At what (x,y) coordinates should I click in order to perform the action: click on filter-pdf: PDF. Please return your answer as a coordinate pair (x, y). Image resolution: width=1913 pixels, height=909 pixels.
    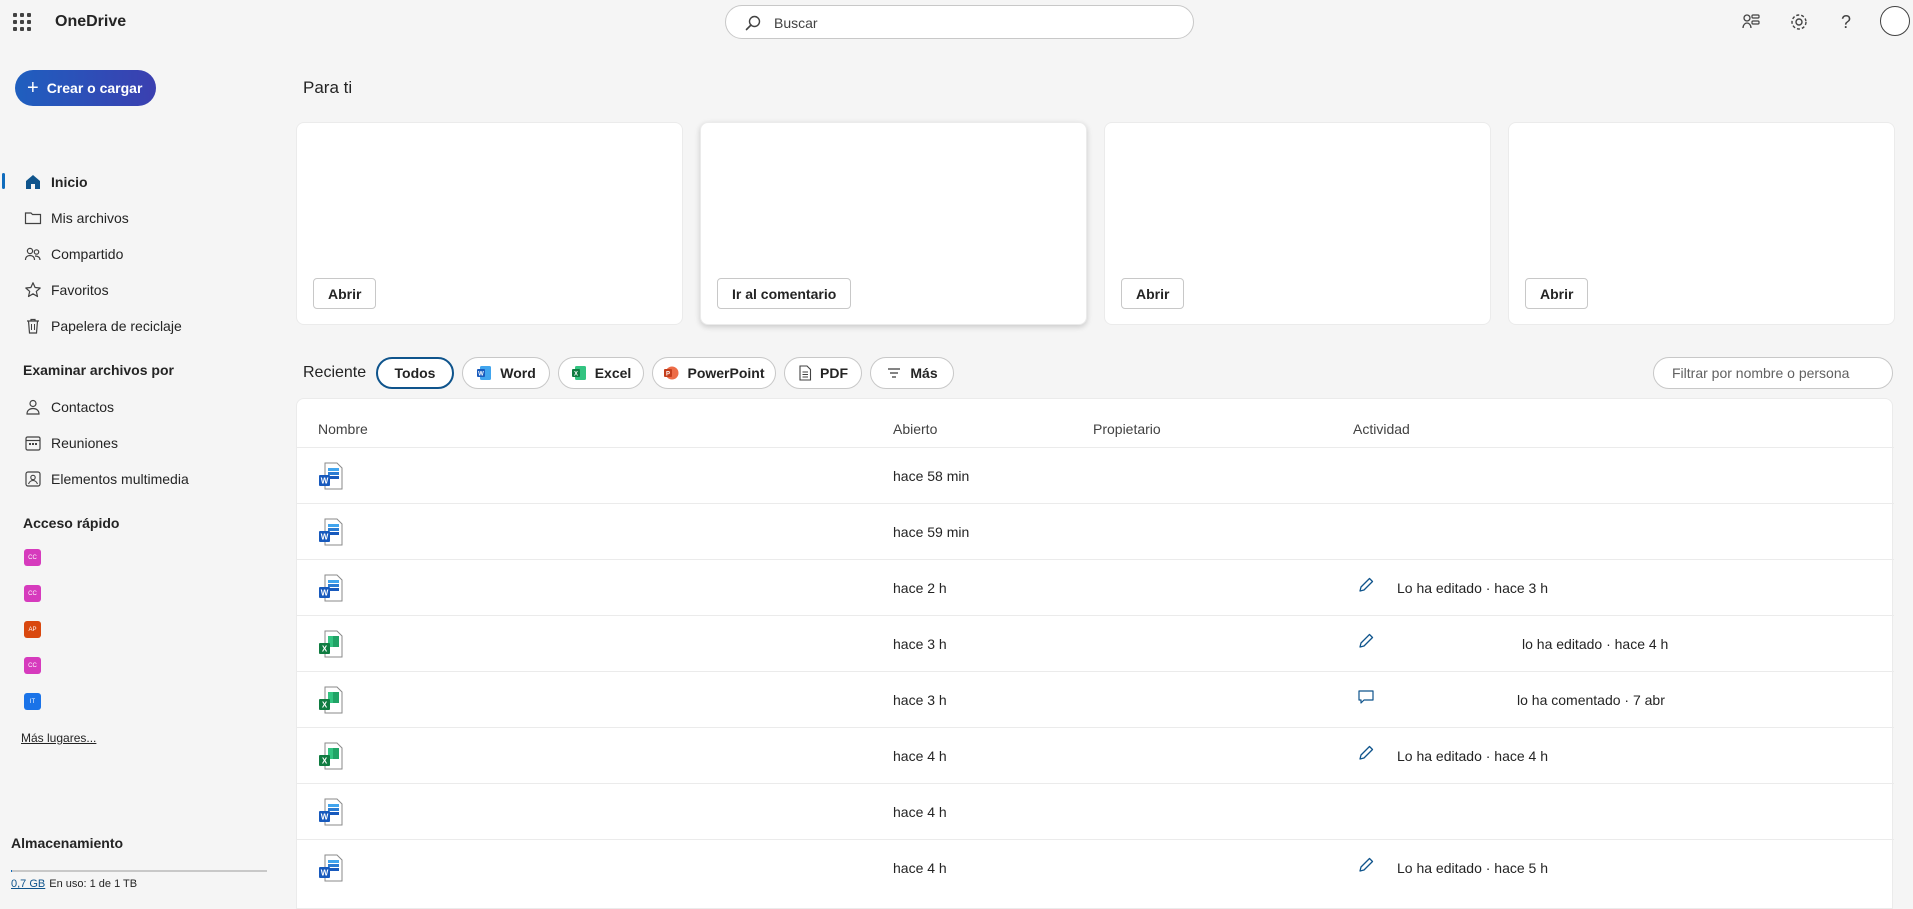
    Looking at the image, I should click on (823, 373).